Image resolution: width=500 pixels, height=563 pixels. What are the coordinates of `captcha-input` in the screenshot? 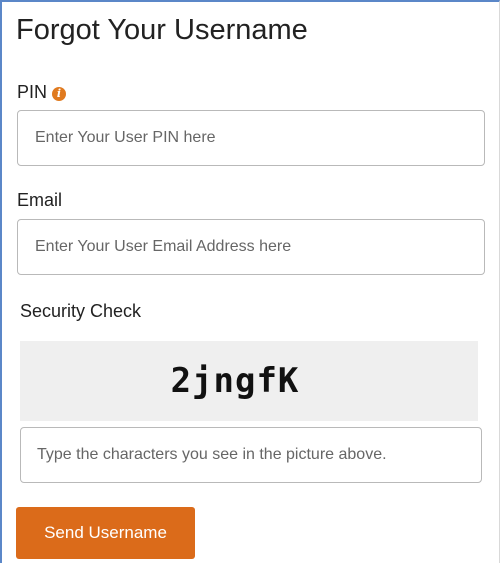 It's located at (251, 455).